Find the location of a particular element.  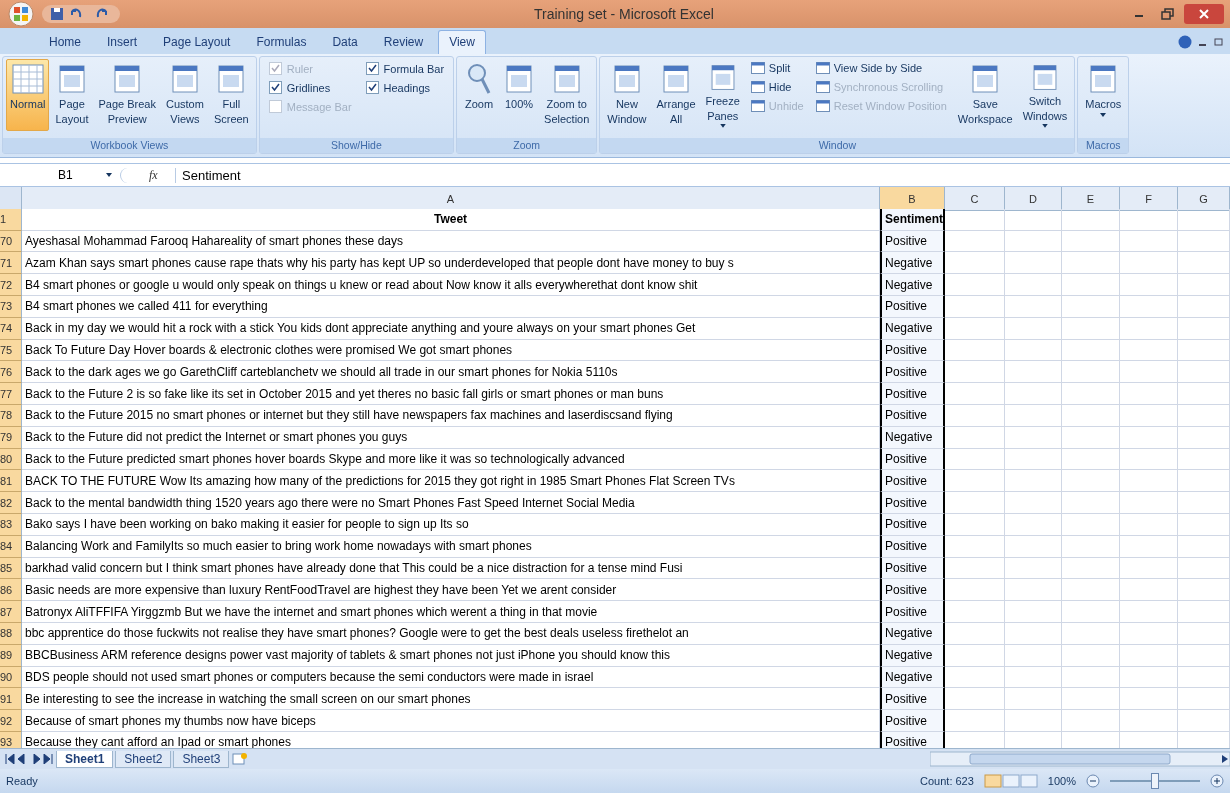

name-box: B1 is located at coordinates (60, 175).